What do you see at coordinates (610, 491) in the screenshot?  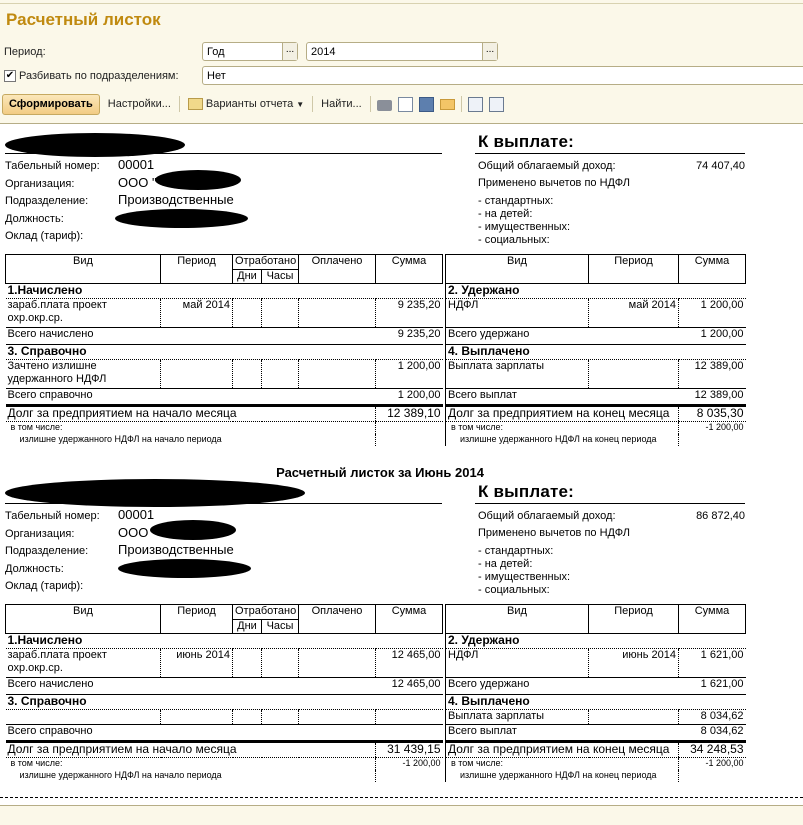 I see `to-pay-header: К выплате:` at bounding box center [610, 491].